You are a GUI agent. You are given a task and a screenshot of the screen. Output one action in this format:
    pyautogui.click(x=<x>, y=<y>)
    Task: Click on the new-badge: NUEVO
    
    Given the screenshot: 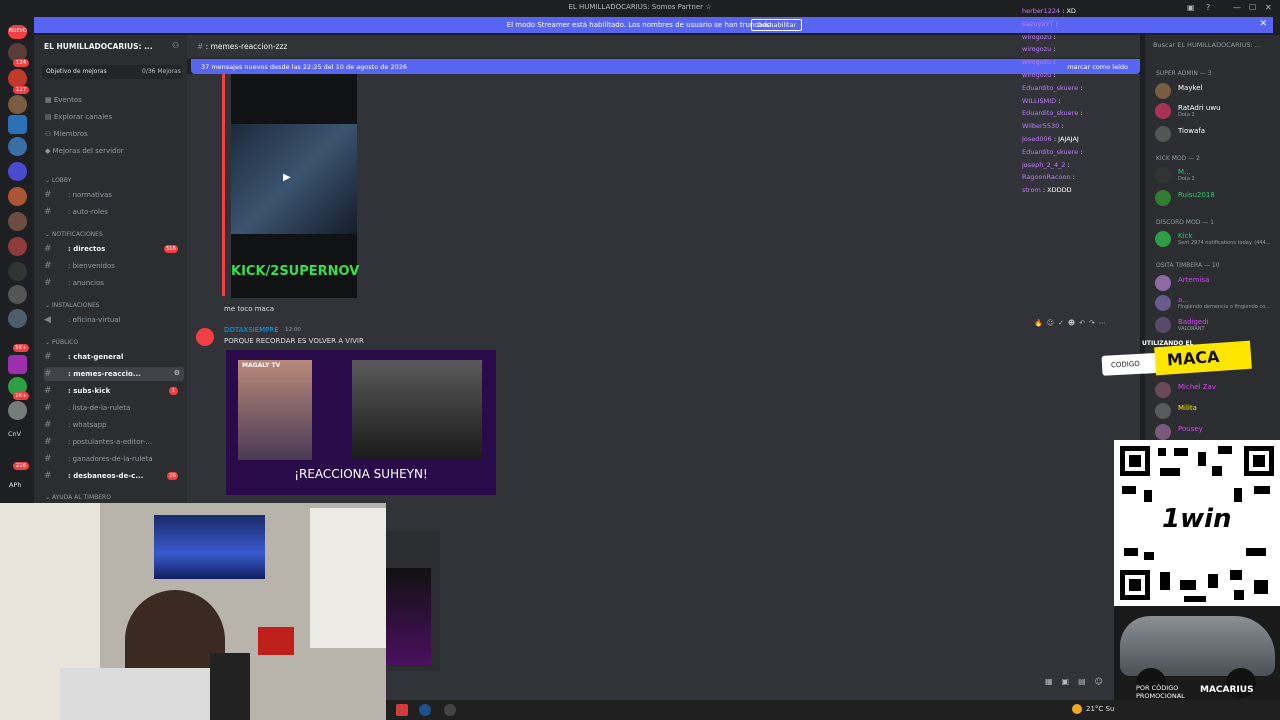 What is the action you would take?
    pyautogui.click(x=17, y=32)
    